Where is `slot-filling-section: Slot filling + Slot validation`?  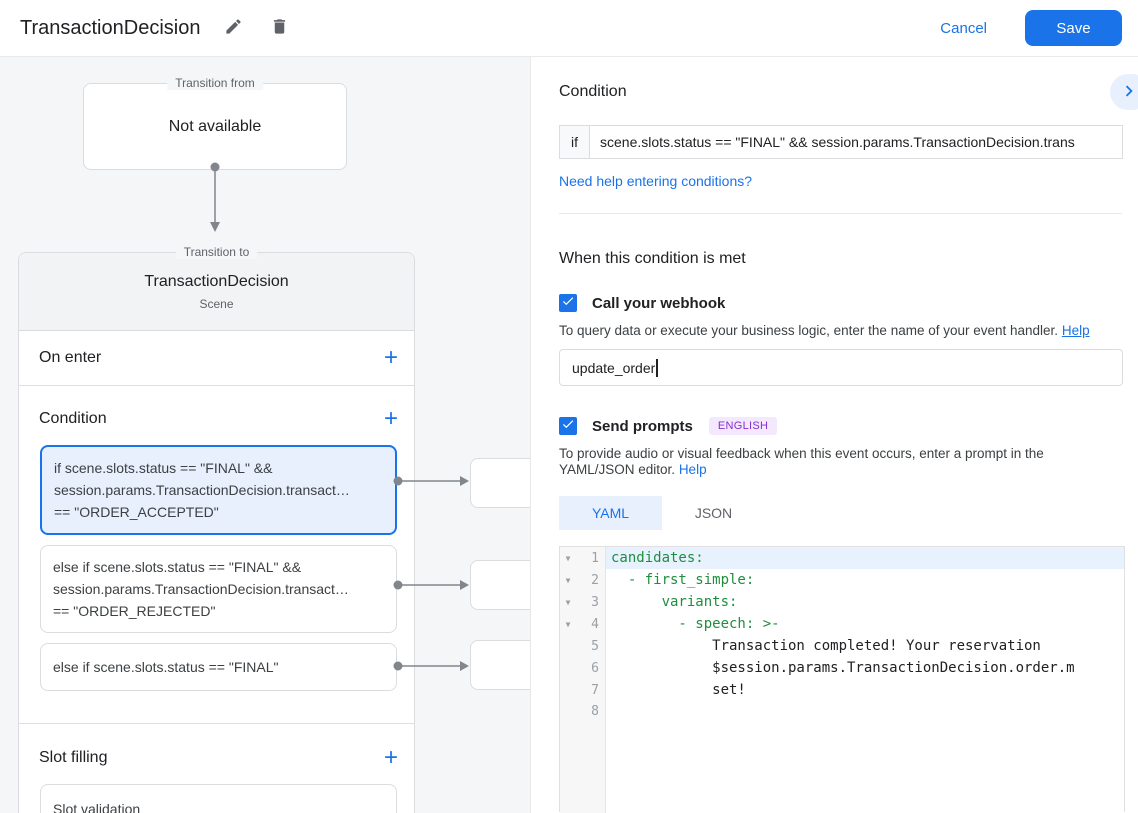 slot-filling-section: Slot filling + Slot validation is located at coordinates (216, 768).